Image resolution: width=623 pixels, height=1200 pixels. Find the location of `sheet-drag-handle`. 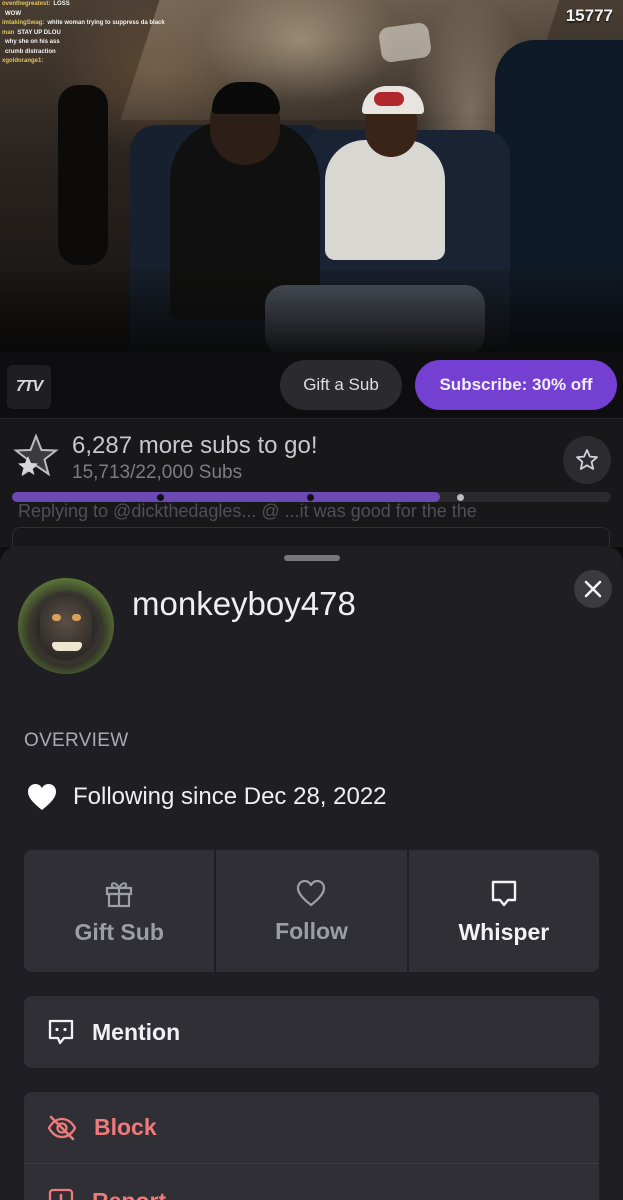

sheet-drag-handle is located at coordinates (312, 558).